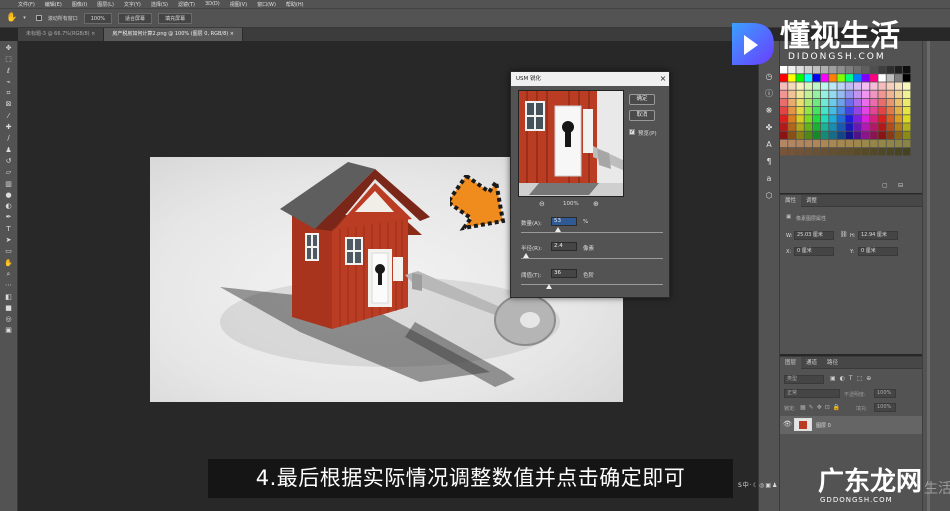  Describe the element at coordinates (9, 184) in the screenshot. I see `gradient-tool-icon: ▥` at that location.